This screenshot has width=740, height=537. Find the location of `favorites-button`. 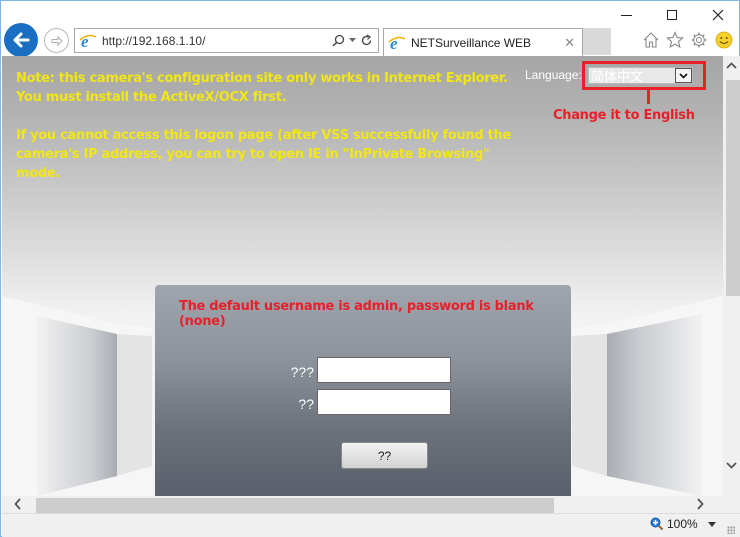

favorites-button is located at coordinates (675, 40).